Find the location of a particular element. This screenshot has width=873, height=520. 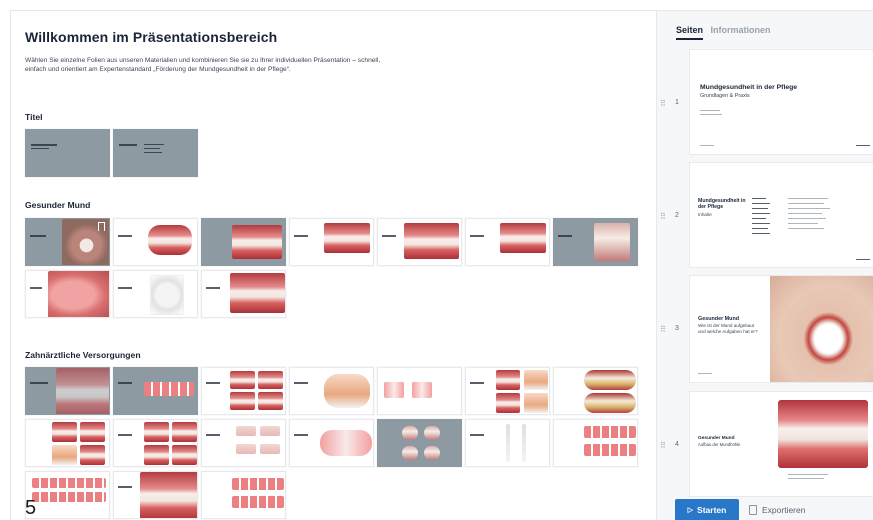

slide-number: 2 is located at coordinates (677, 215).